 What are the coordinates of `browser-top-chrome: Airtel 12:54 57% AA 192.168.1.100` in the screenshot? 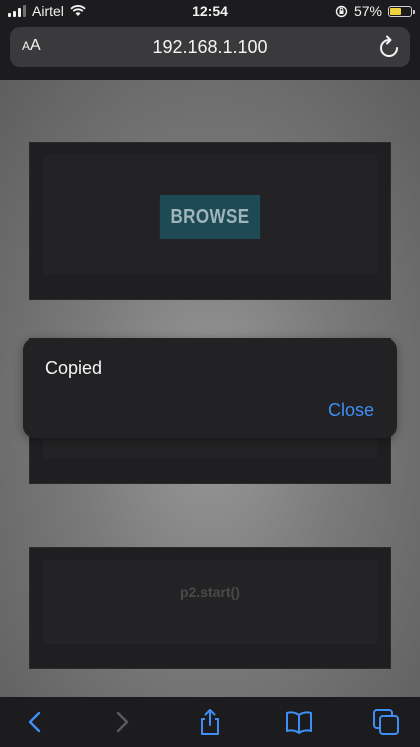 It's located at (210, 40).